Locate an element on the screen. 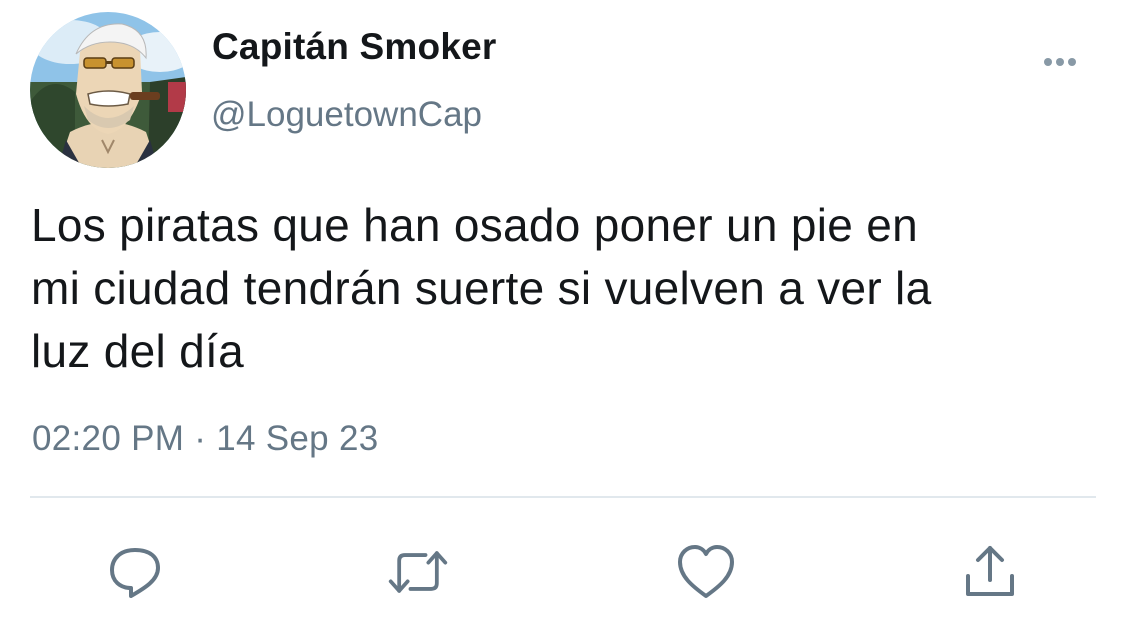  tweet-date: 14 Sep 23 is located at coordinates (297, 438).